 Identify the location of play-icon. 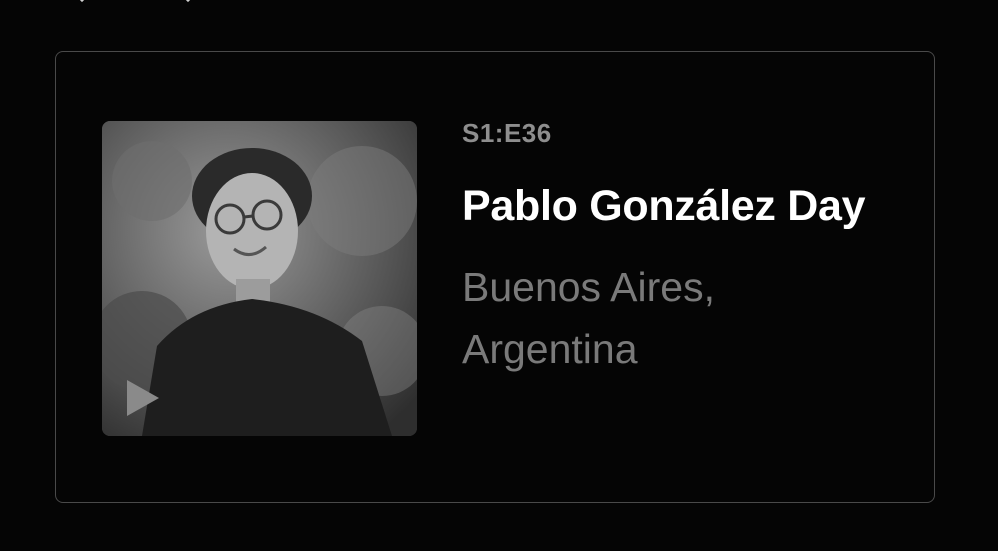
(143, 398).